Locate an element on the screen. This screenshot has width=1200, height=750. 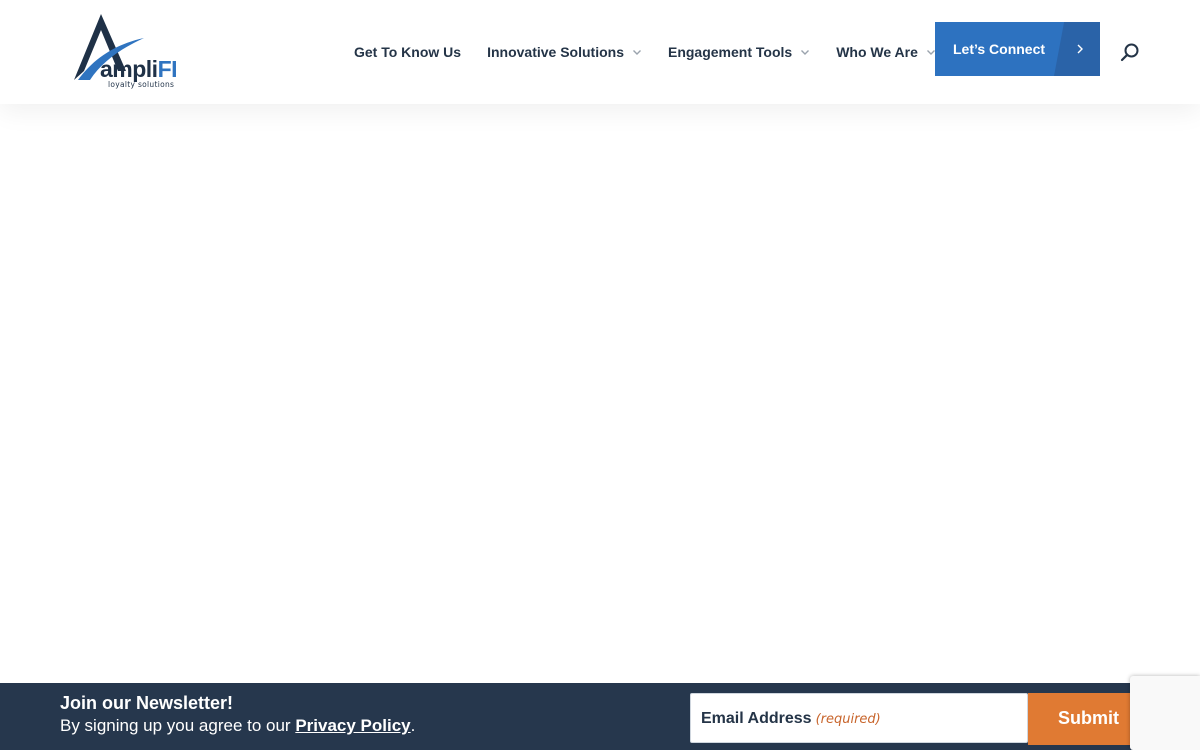
newsletter-title: Join our Newsletter! is located at coordinates (147, 703).